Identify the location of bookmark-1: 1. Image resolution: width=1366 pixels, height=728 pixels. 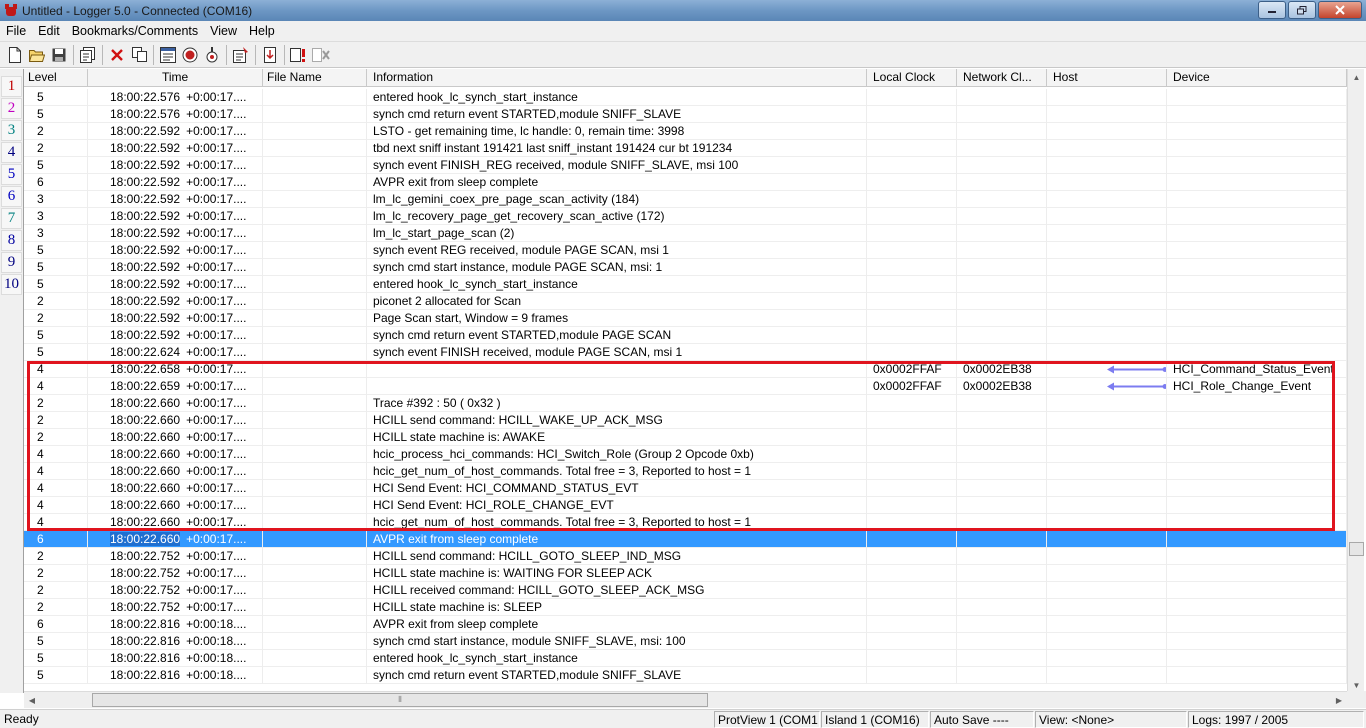
(11, 86).